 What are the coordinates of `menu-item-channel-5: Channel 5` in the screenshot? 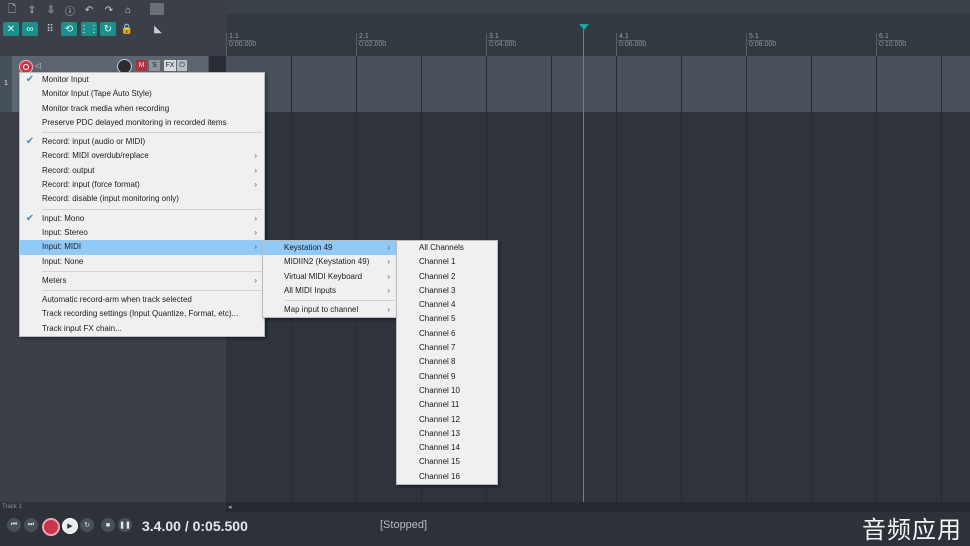 It's located at (447, 319).